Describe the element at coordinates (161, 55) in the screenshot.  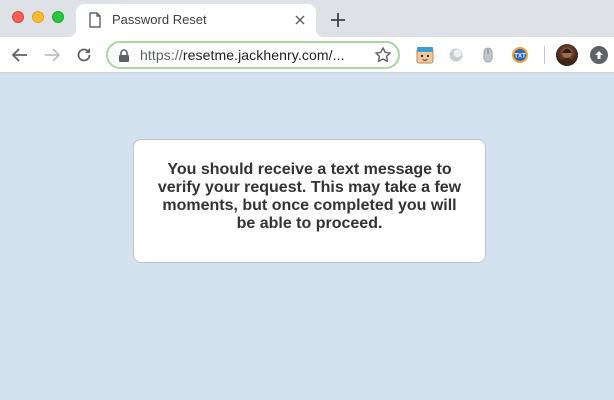
I see `url-scheme: https://` at that location.